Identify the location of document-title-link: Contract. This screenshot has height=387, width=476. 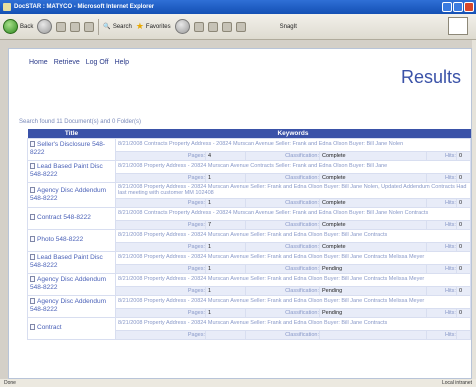
(71, 328).